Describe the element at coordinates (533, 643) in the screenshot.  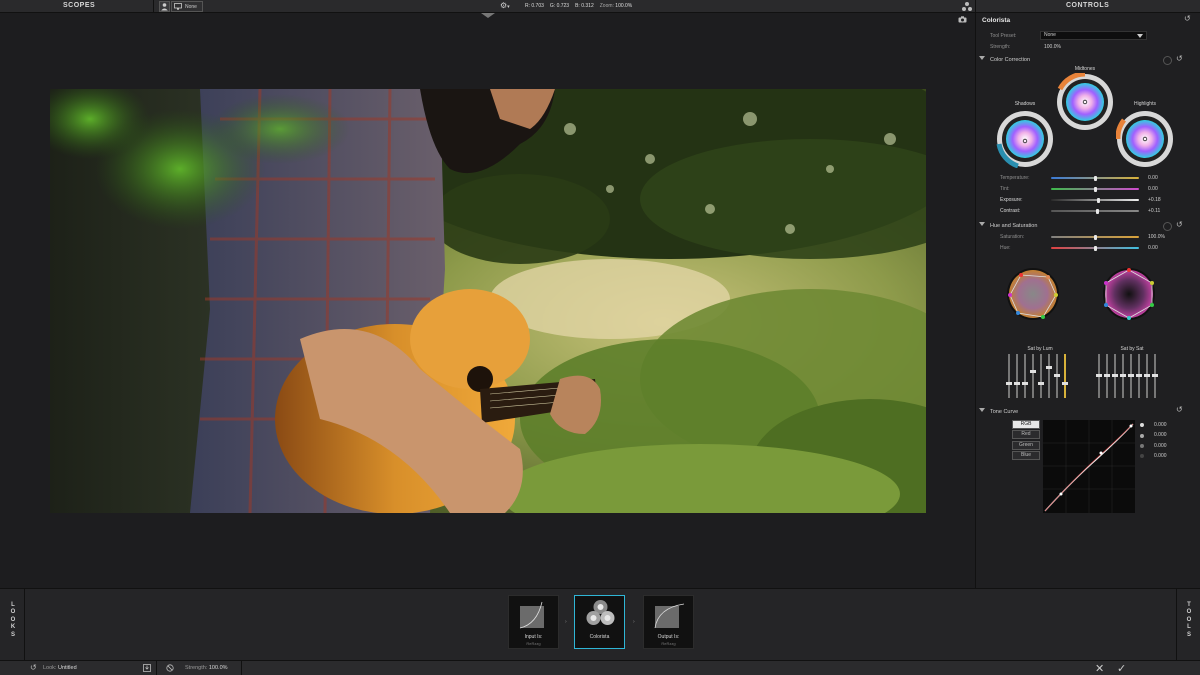
I see `node-sublabel: ReRzzg` at that location.